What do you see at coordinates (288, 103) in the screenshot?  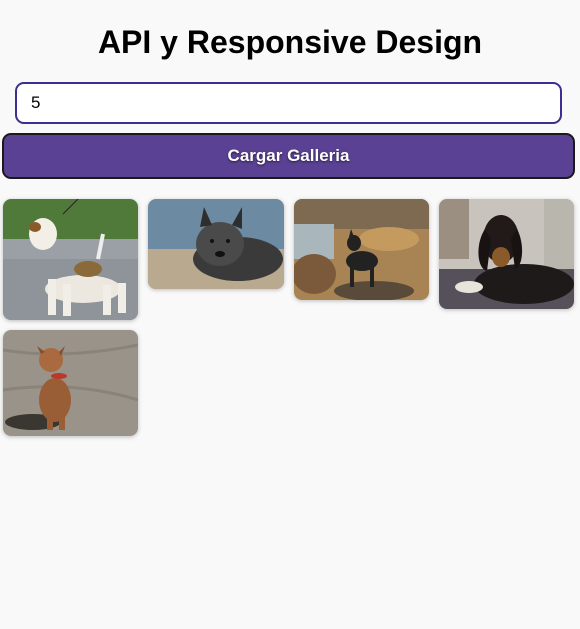 I see `image-count-input` at bounding box center [288, 103].